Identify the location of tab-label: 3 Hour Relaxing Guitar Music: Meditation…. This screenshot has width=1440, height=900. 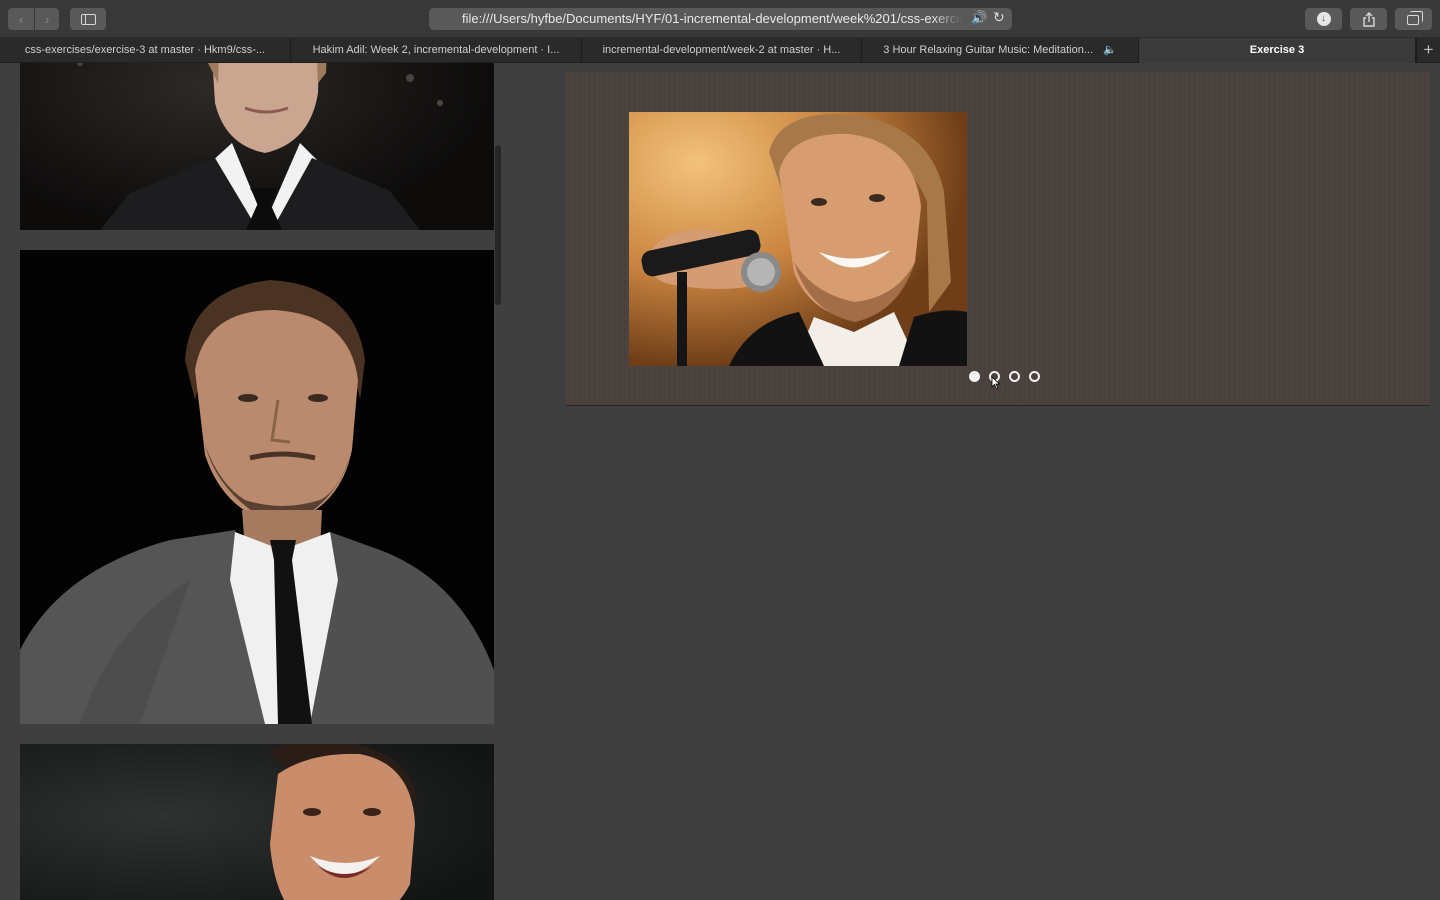
(988, 50).